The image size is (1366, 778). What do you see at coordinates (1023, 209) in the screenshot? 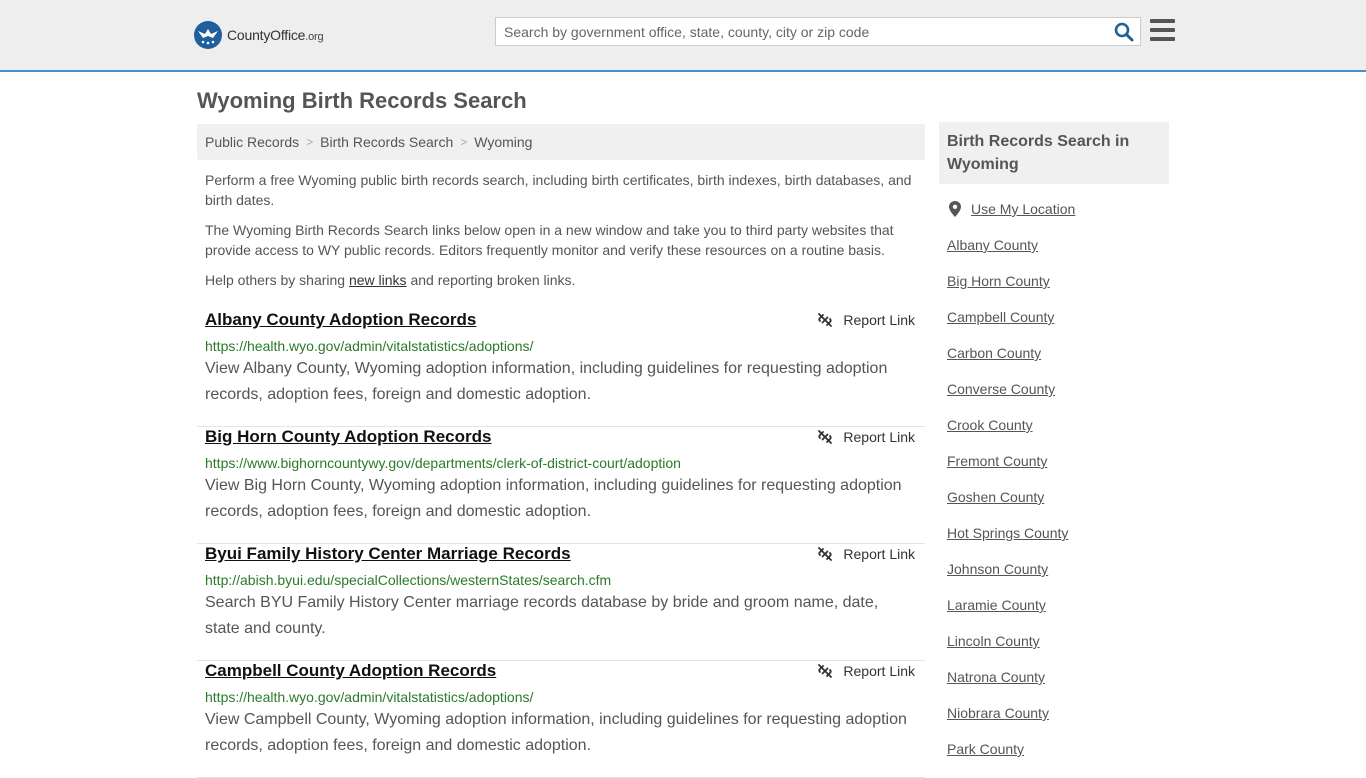
I see `use-my-location-label: Use My Location` at bounding box center [1023, 209].